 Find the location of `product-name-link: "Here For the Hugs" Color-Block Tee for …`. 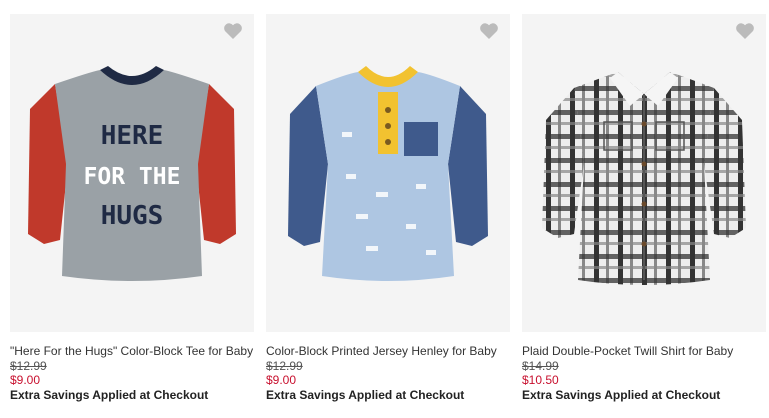

product-name-link: "Here For the Hugs" Color-Block Tee for … is located at coordinates (132, 351).